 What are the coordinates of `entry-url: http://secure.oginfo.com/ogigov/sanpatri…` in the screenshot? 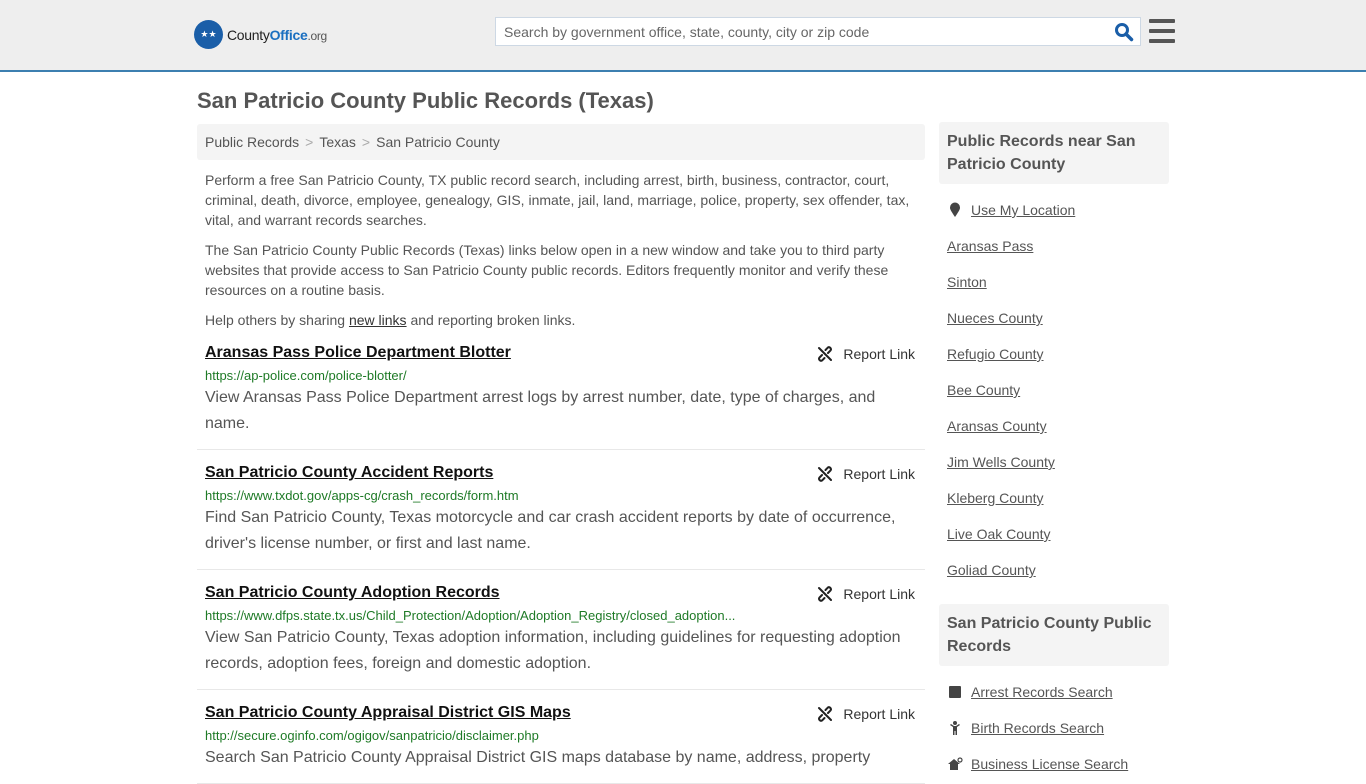 It's located at (372, 735).